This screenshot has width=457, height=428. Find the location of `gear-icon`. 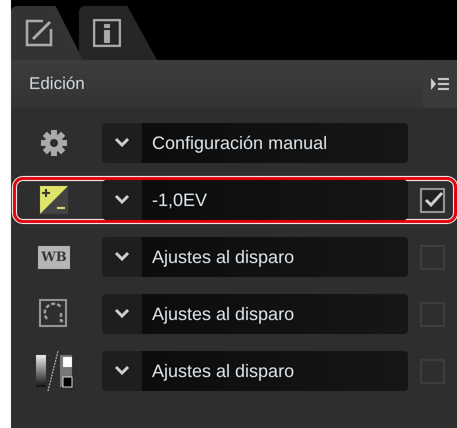

gear-icon is located at coordinates (54, 143).